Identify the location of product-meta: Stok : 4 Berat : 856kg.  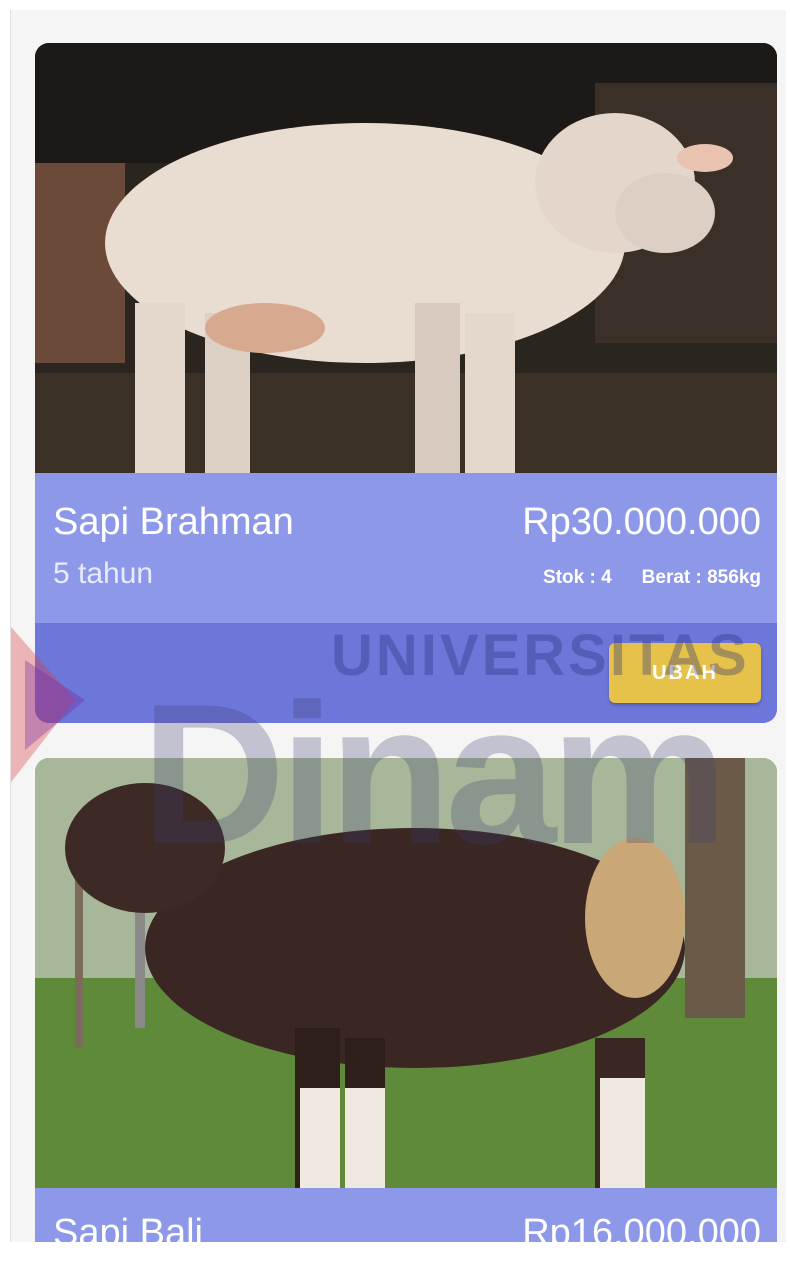
(652, 578).